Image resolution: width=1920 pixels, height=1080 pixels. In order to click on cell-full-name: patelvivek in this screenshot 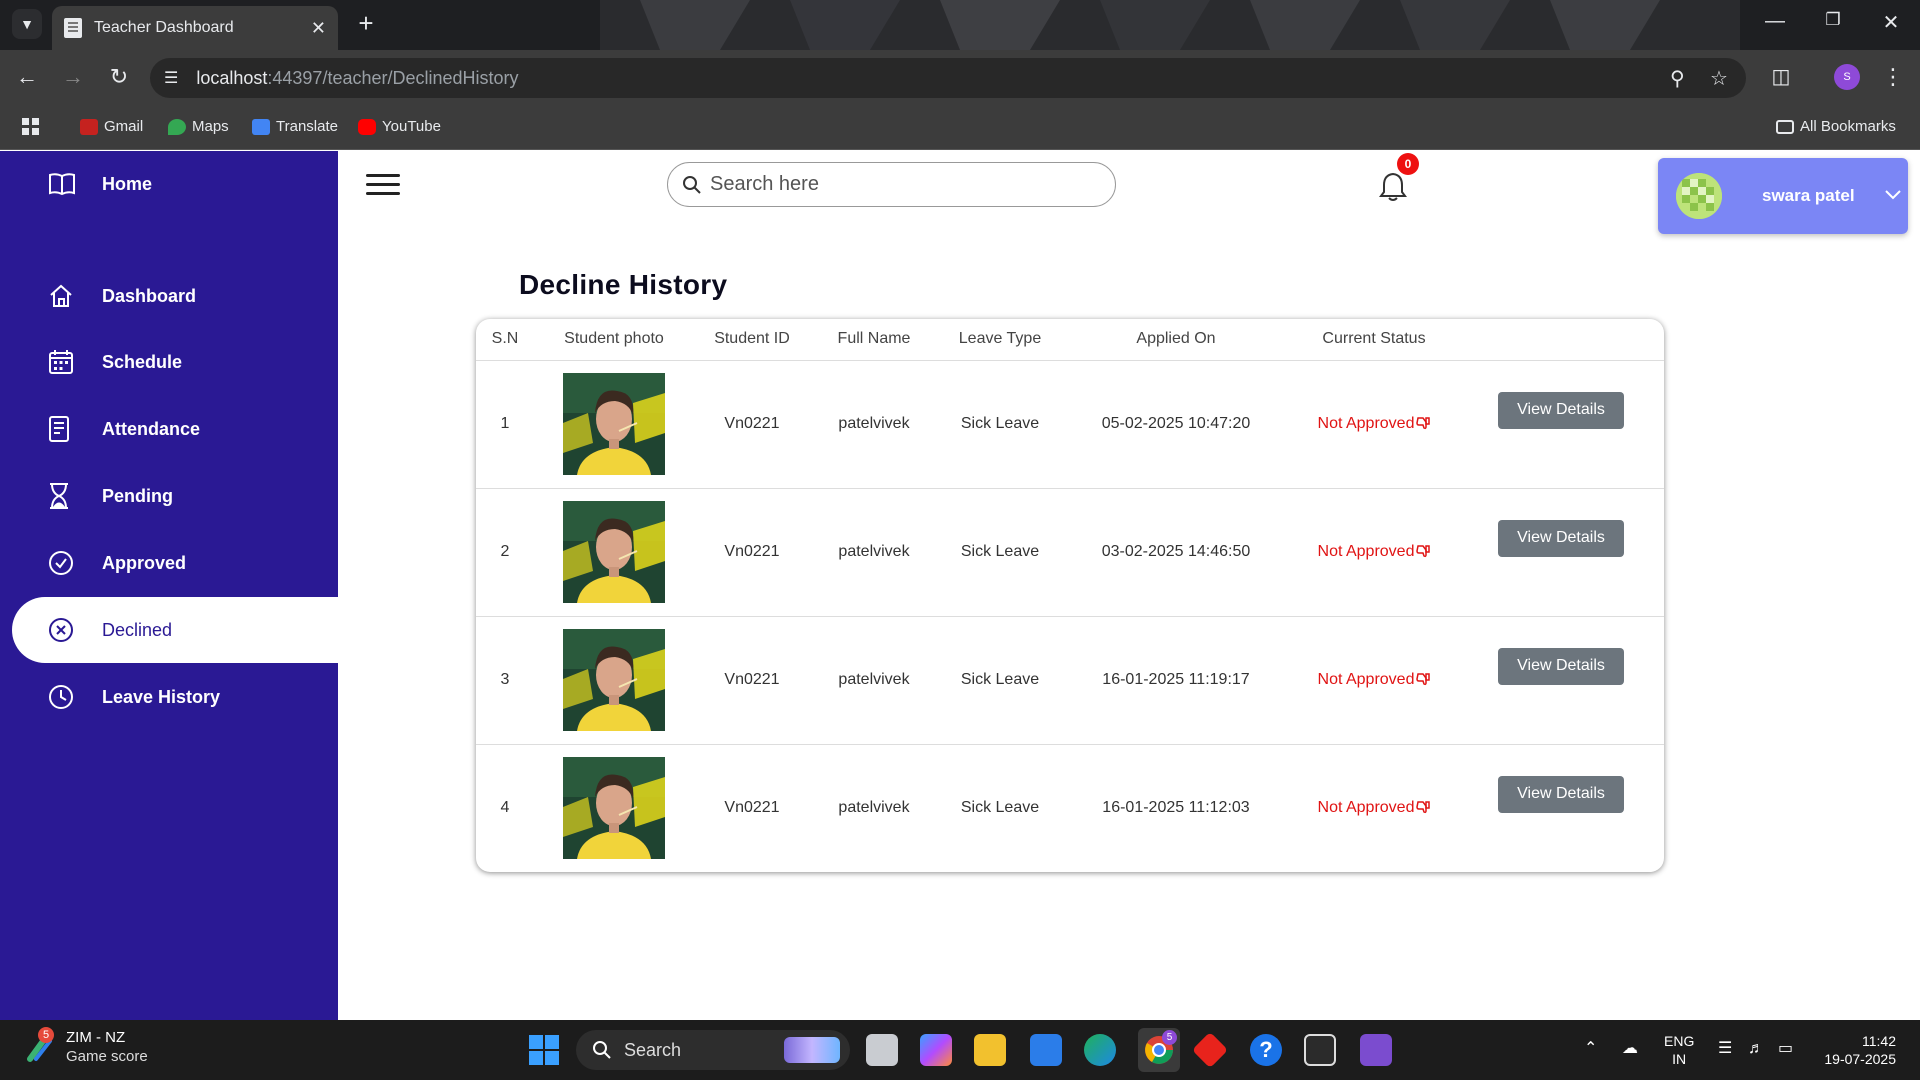, I will do `click(874, 424)`.